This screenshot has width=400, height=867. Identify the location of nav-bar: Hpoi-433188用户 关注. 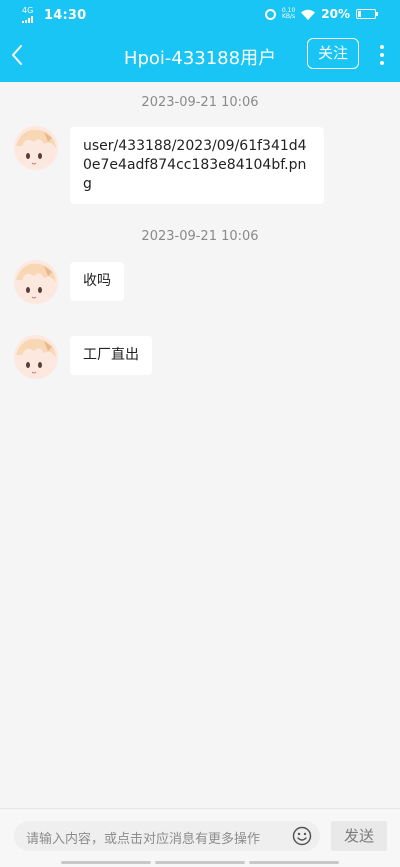
(200, 56).